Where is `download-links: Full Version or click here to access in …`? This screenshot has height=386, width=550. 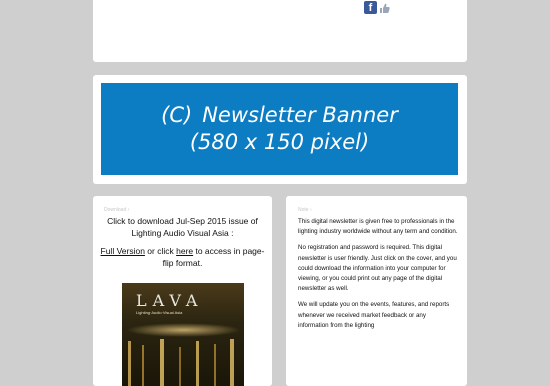 download-links: Full Version or click here to access in … is located at coordinates (182, 257).